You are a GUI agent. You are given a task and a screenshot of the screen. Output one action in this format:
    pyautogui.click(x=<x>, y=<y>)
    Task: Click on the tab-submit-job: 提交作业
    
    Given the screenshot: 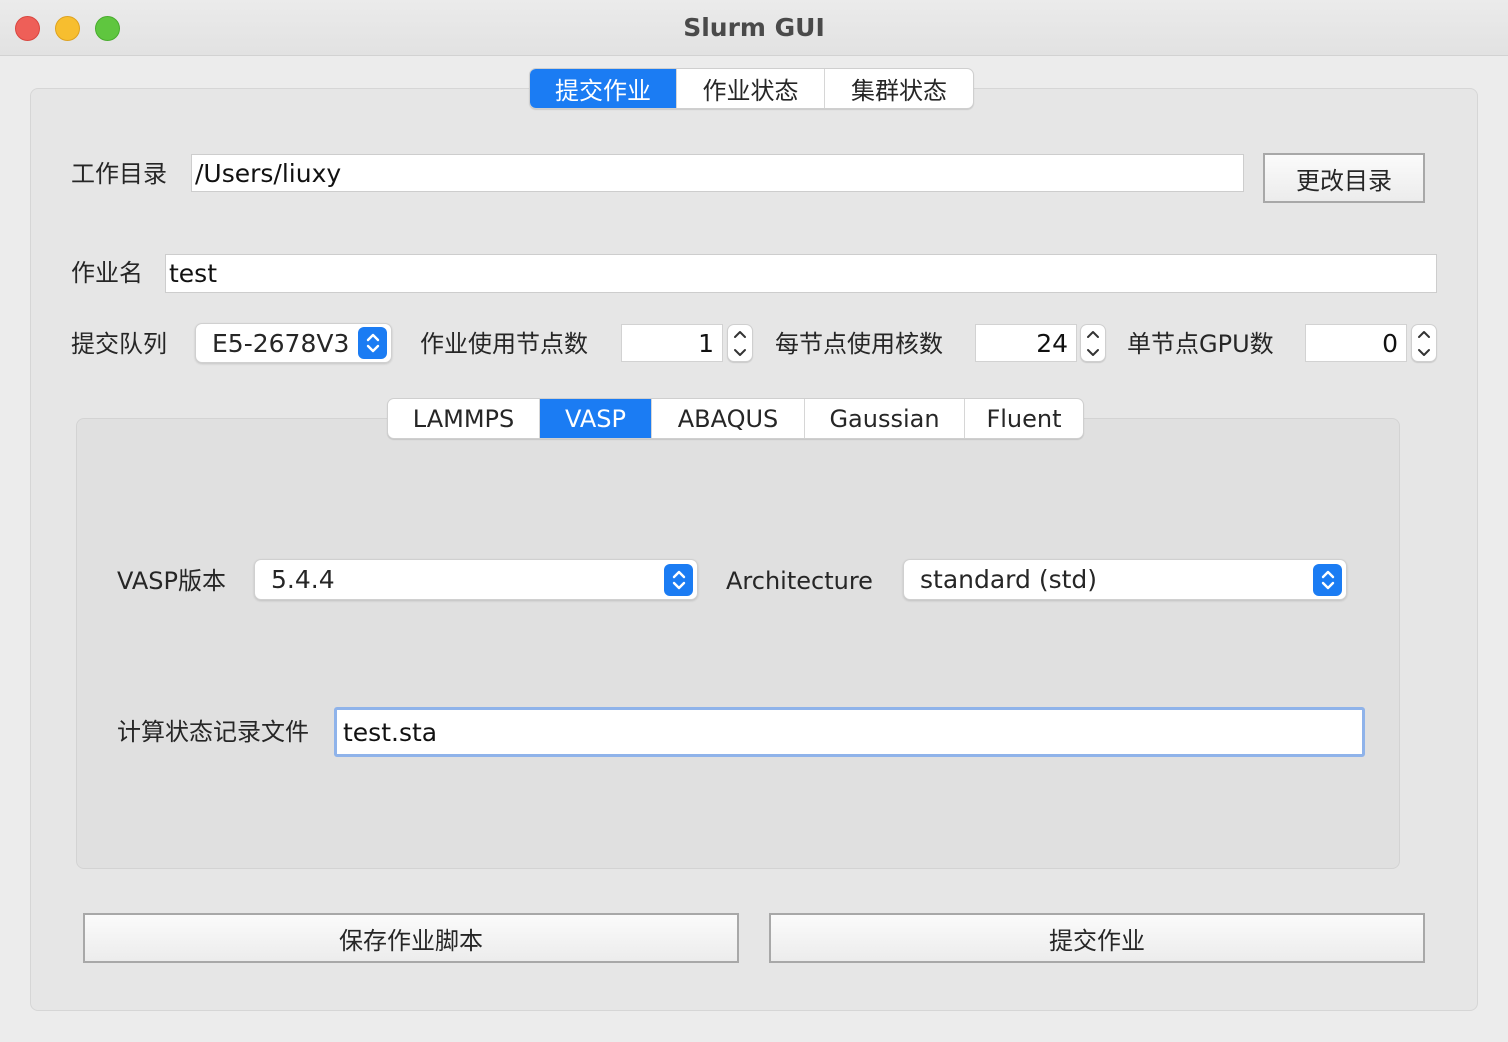 What is the action you would take?
    pyautogui.click(x=603, y=88)
    